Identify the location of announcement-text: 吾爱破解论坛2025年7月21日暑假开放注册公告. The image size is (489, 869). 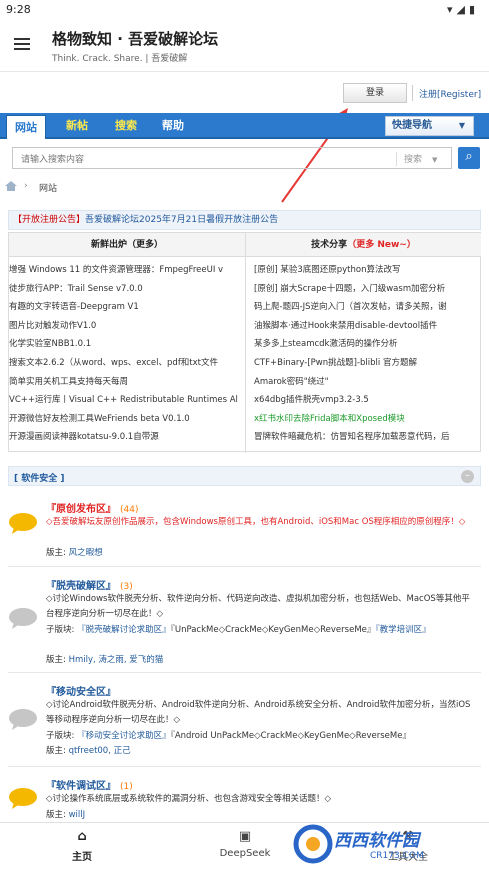
(181, 220).